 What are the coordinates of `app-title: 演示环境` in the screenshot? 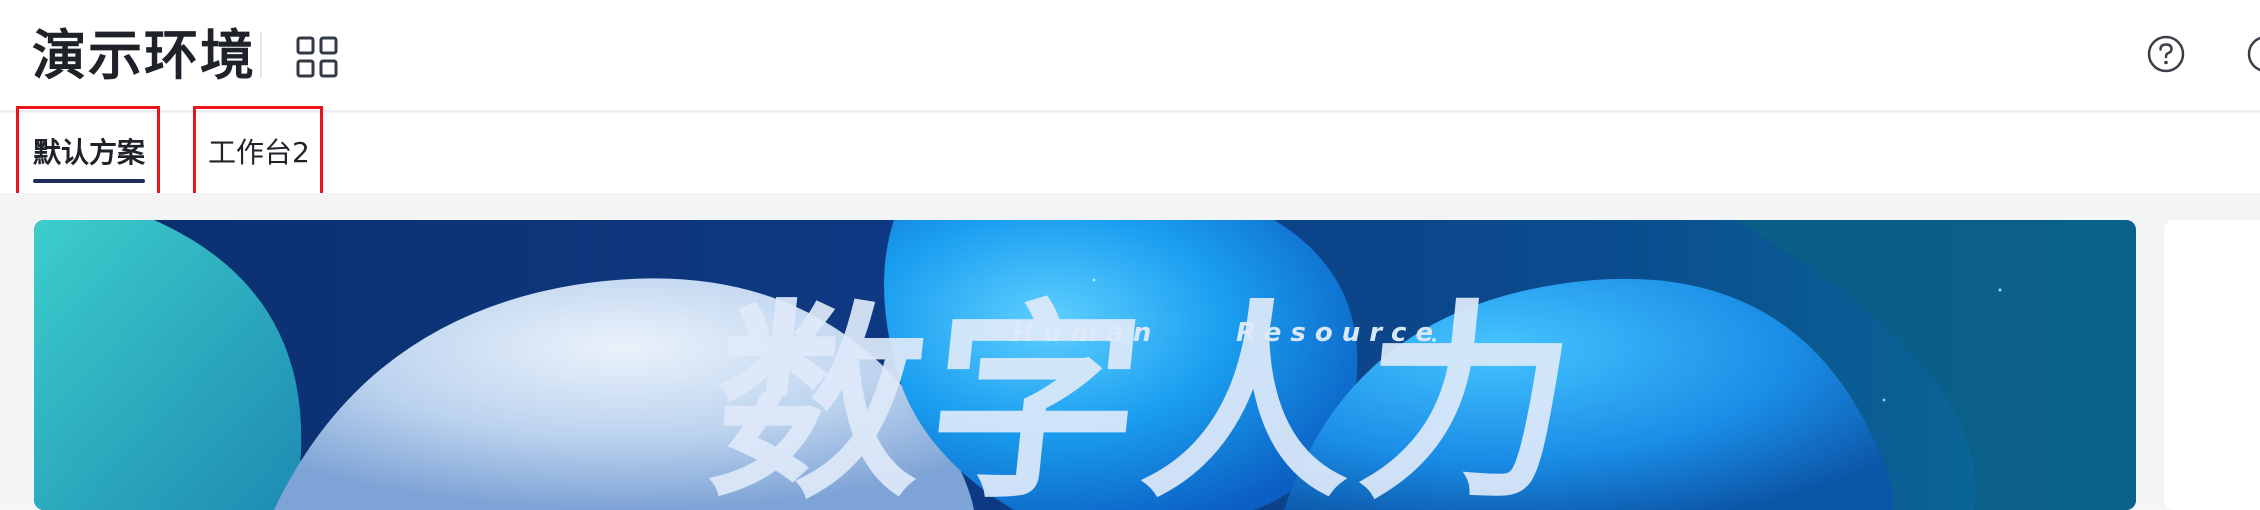 It's located at (144, 55).